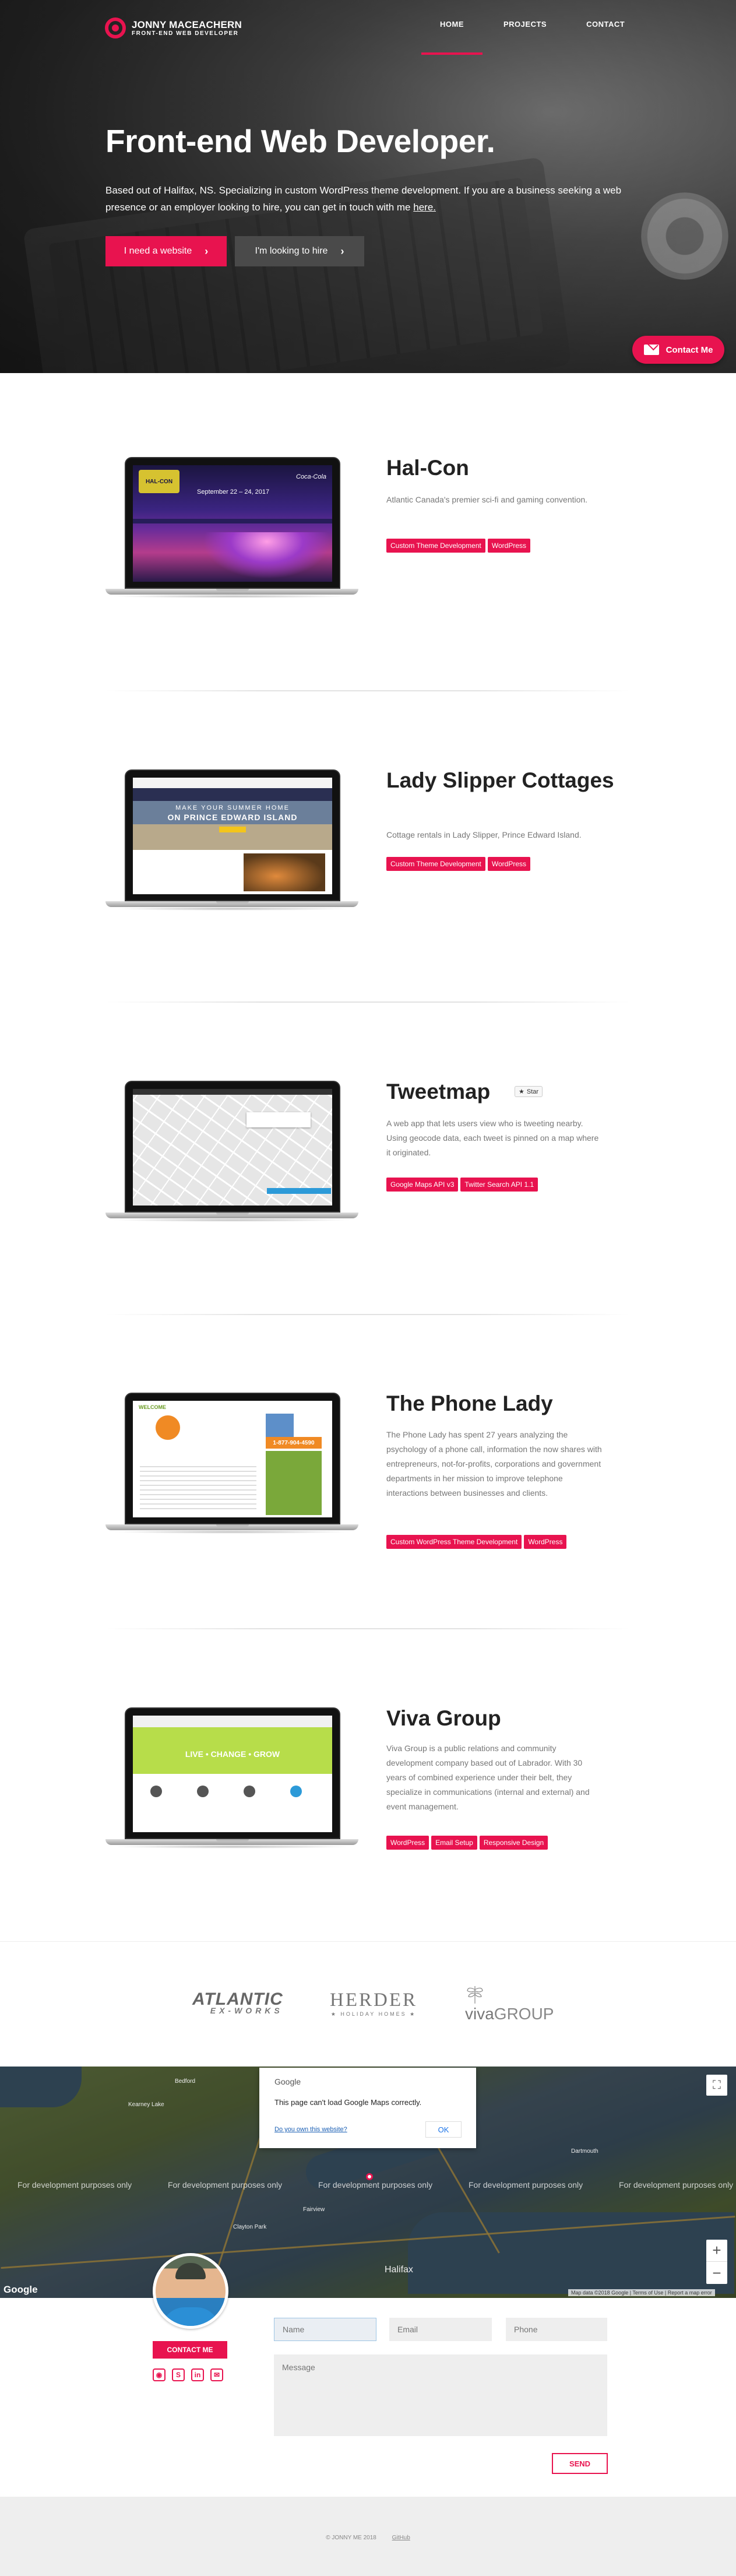  I want to click on project-laptop-mockup: WELCOME 1-877-904-4590, so click(231, 1463).